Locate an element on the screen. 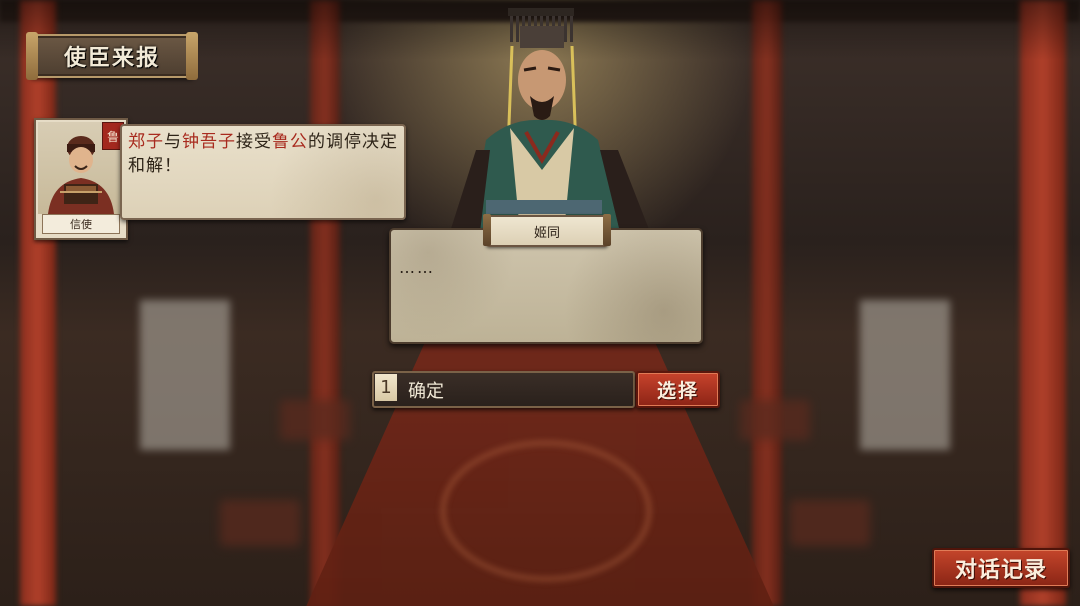 This screenshot has height=606, width=1080. speaker-portrait is located at coordinates (555, 116).